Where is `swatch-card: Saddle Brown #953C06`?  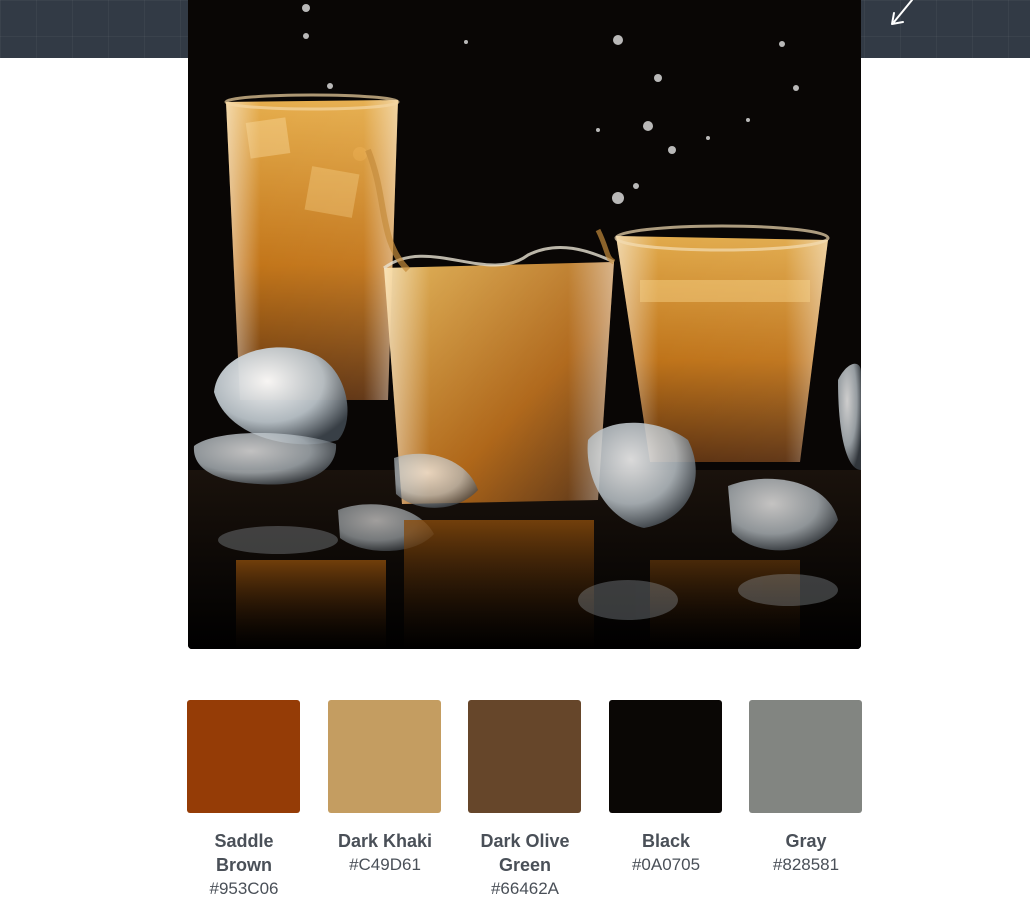 swatch-card: Saddle Brown #953C06 is located at coordinates (244, 800).